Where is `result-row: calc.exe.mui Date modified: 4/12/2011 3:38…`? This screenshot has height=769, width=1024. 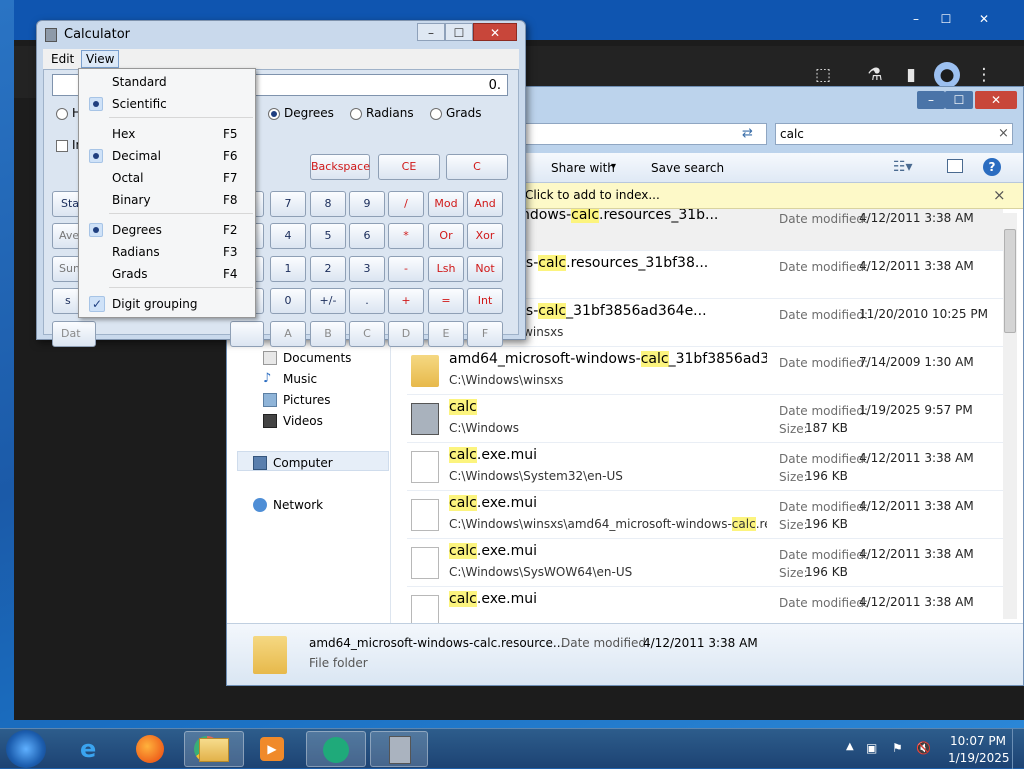
result-row: calc.exe.mui Date modified: 4/12/2011 3:38… is located at coordinates (705, 605).